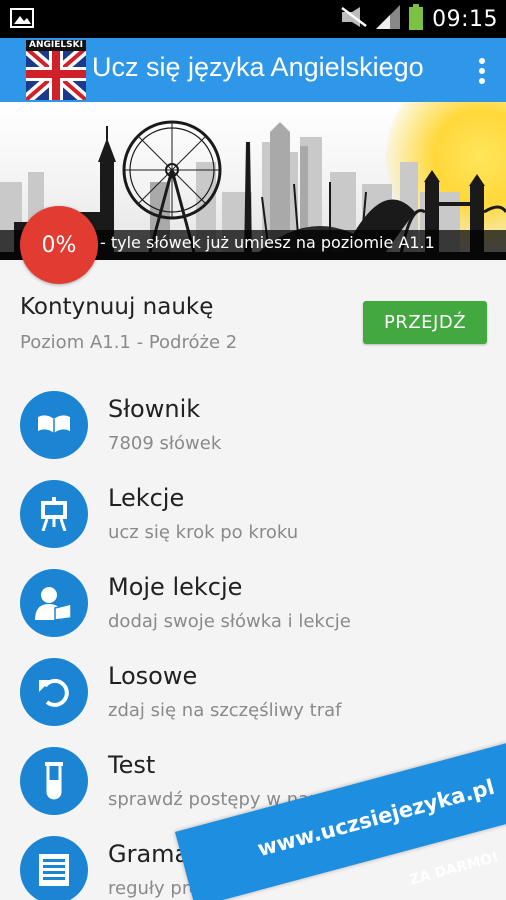 This screenshot has height=900, width=506. I want to click on clock: 09:15, so click(465, 19).